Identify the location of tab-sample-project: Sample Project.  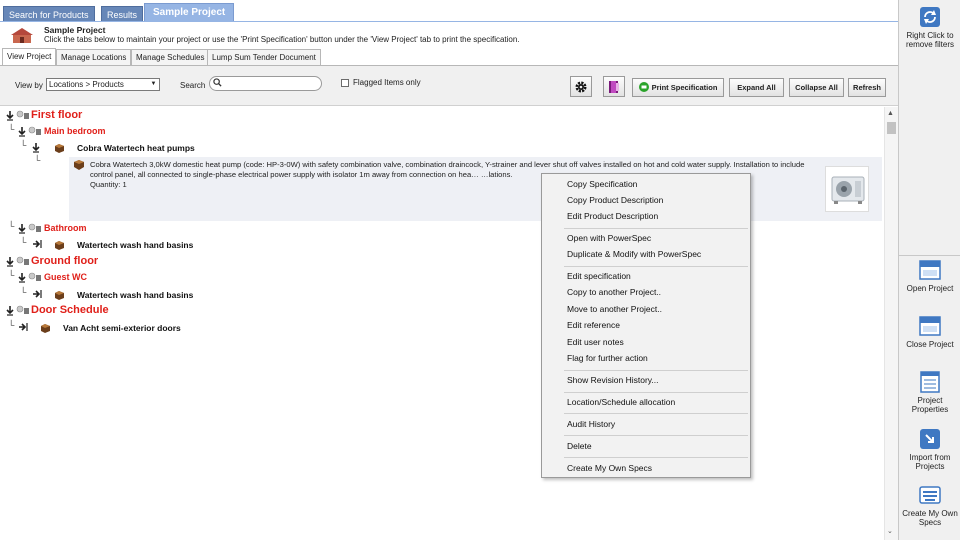
(189, 12).